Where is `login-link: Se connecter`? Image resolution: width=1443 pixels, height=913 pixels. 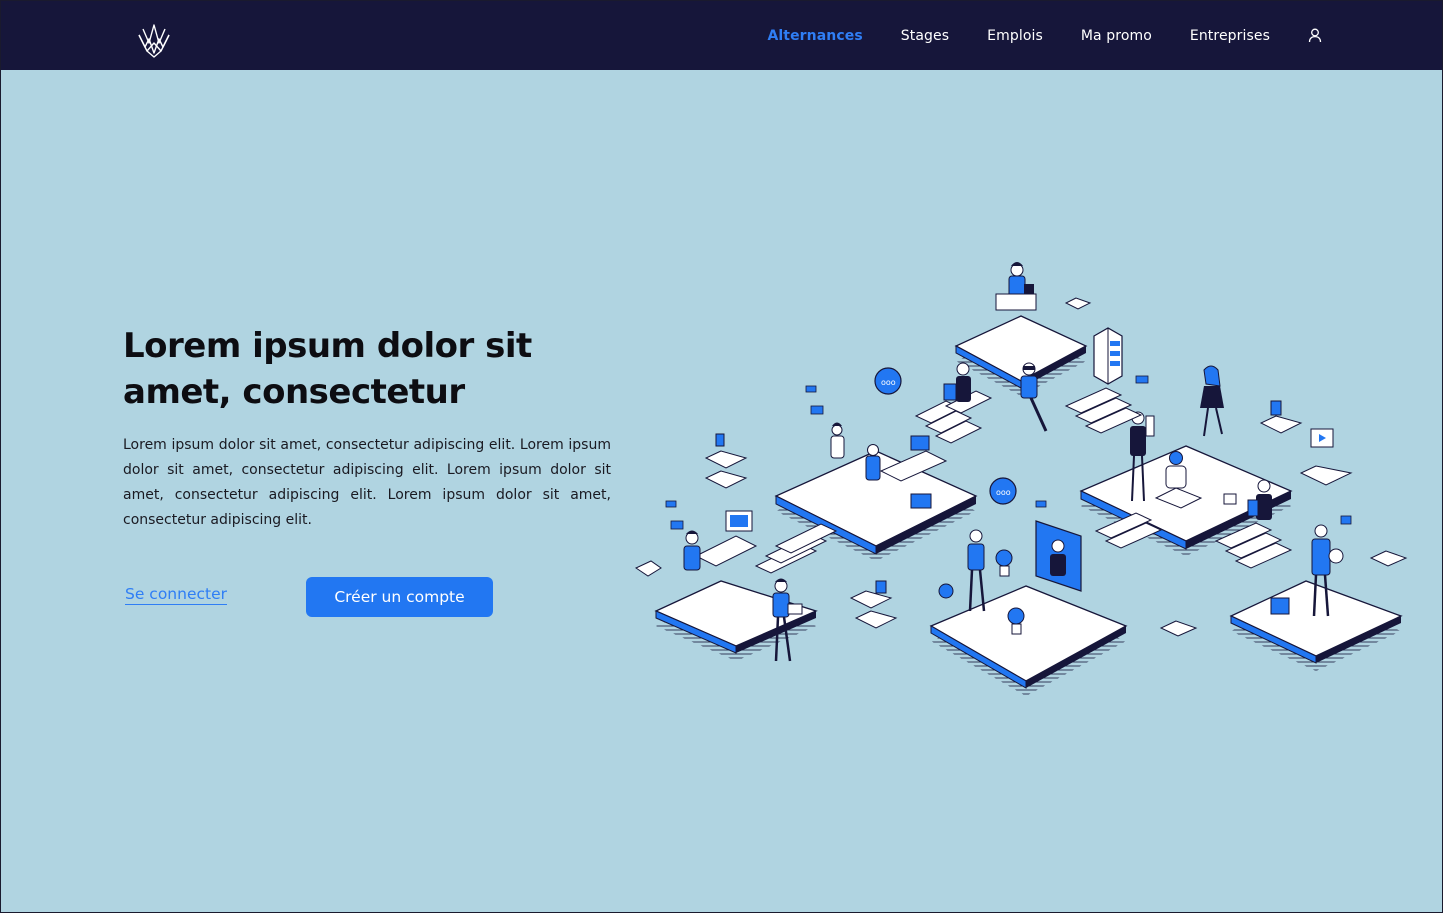
login-link: Se connecter is located at coordinates (176, 595).